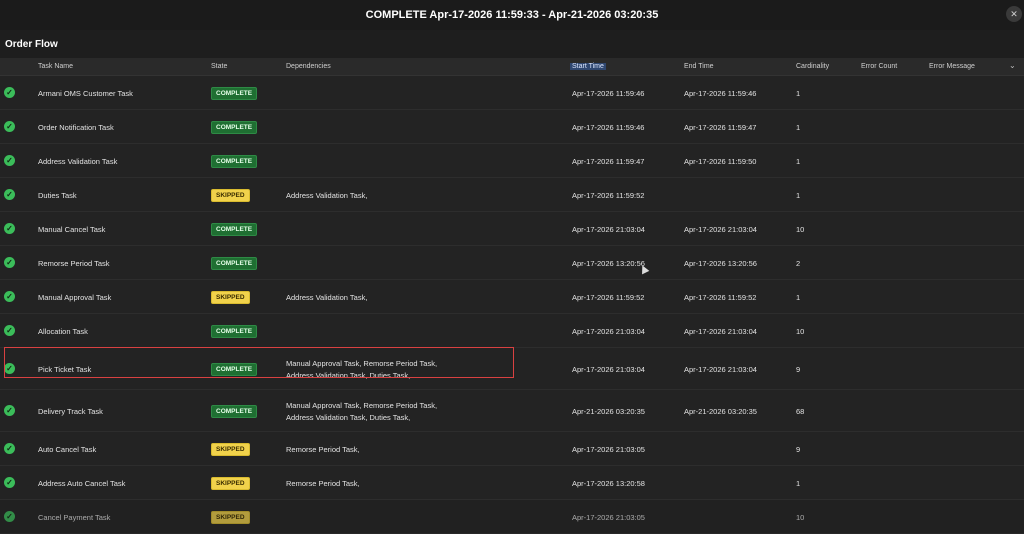 This screenshot has height=534, width=1024. What do you see at coordinates (608, 161) in the screenshot?
I see `start-time: Apr-17-2026 11:59:47` at bounding box center [608, 161].